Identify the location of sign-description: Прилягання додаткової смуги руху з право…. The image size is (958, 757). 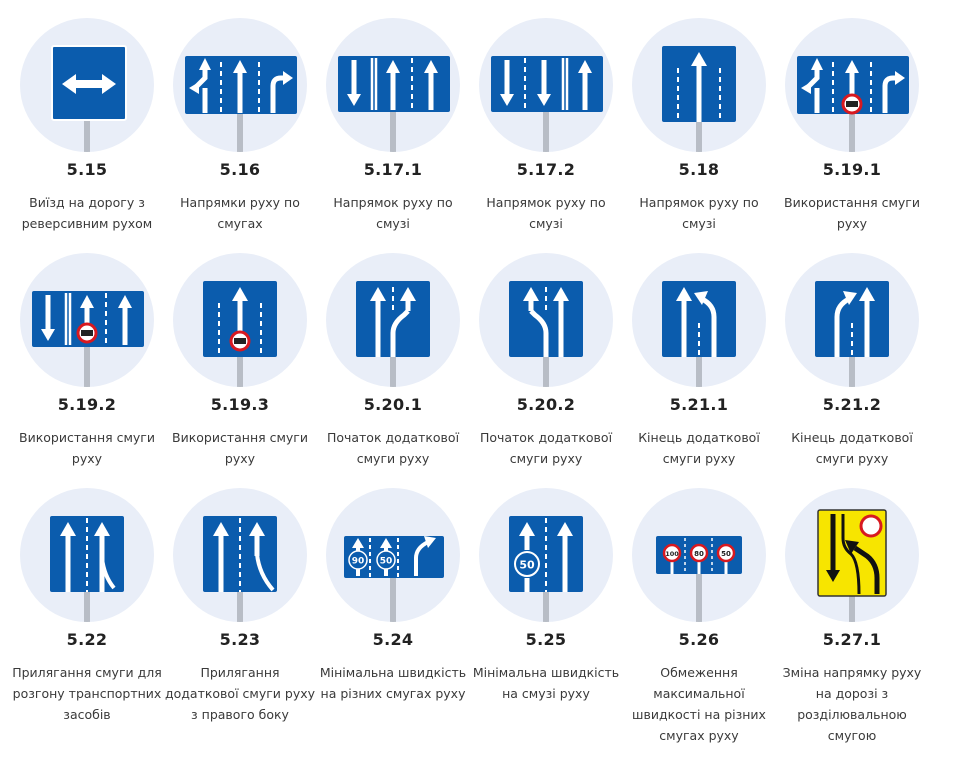
(240, 693).